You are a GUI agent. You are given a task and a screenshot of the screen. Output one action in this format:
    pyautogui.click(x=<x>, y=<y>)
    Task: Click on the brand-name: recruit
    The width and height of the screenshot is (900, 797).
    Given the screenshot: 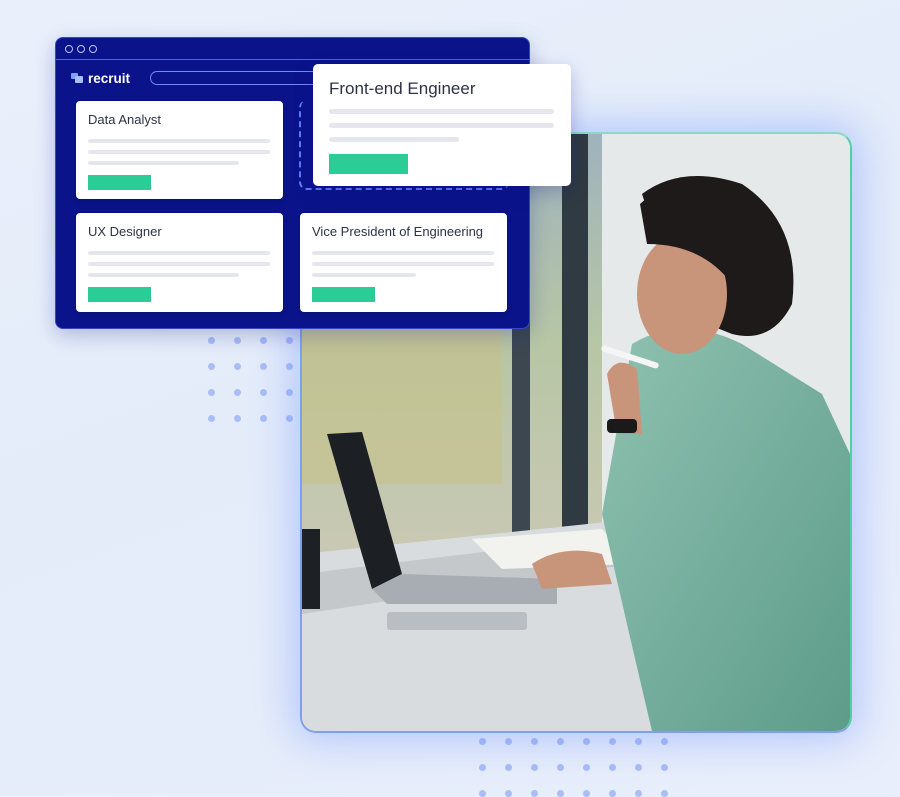 What is the action you would take?
    pyautogui.click(x=109, y=78)
    